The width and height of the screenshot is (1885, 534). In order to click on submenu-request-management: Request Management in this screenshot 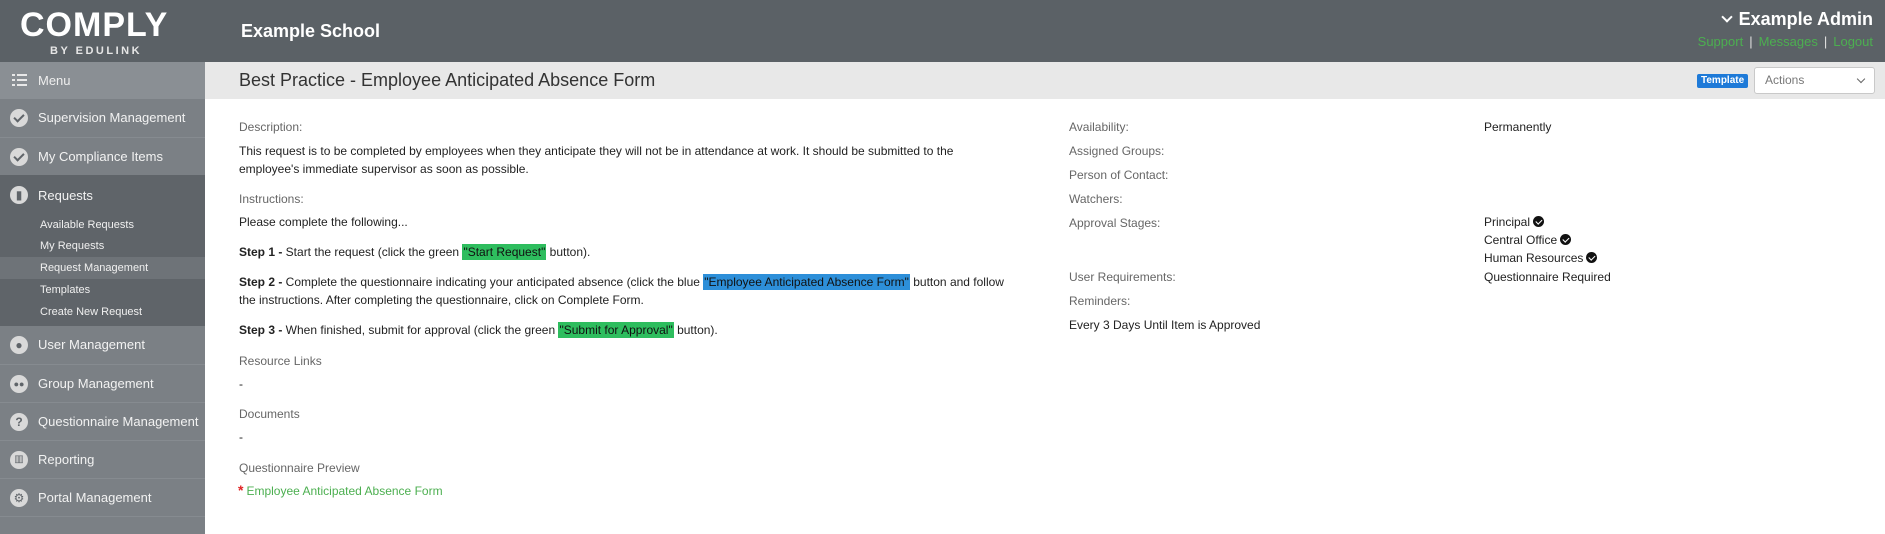, I will do `click(102, 268)`.